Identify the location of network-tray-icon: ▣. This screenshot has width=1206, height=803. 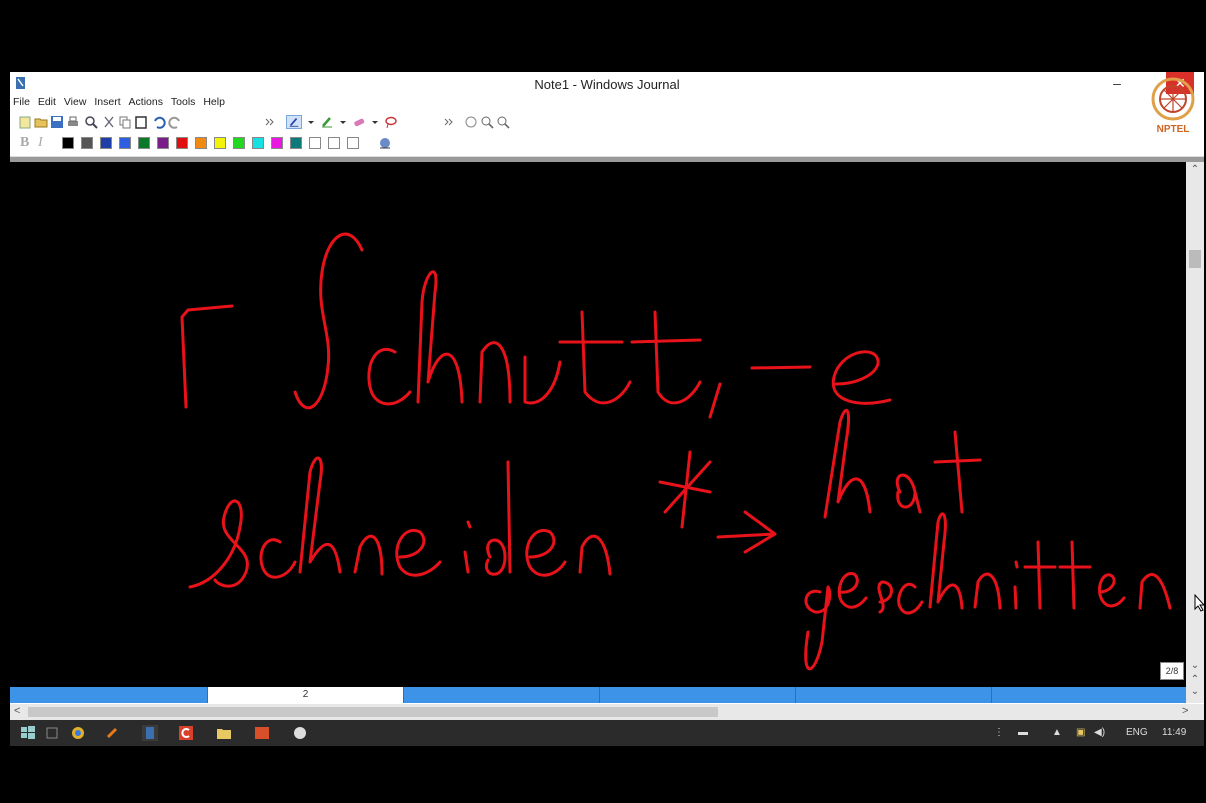
(1080, 732).